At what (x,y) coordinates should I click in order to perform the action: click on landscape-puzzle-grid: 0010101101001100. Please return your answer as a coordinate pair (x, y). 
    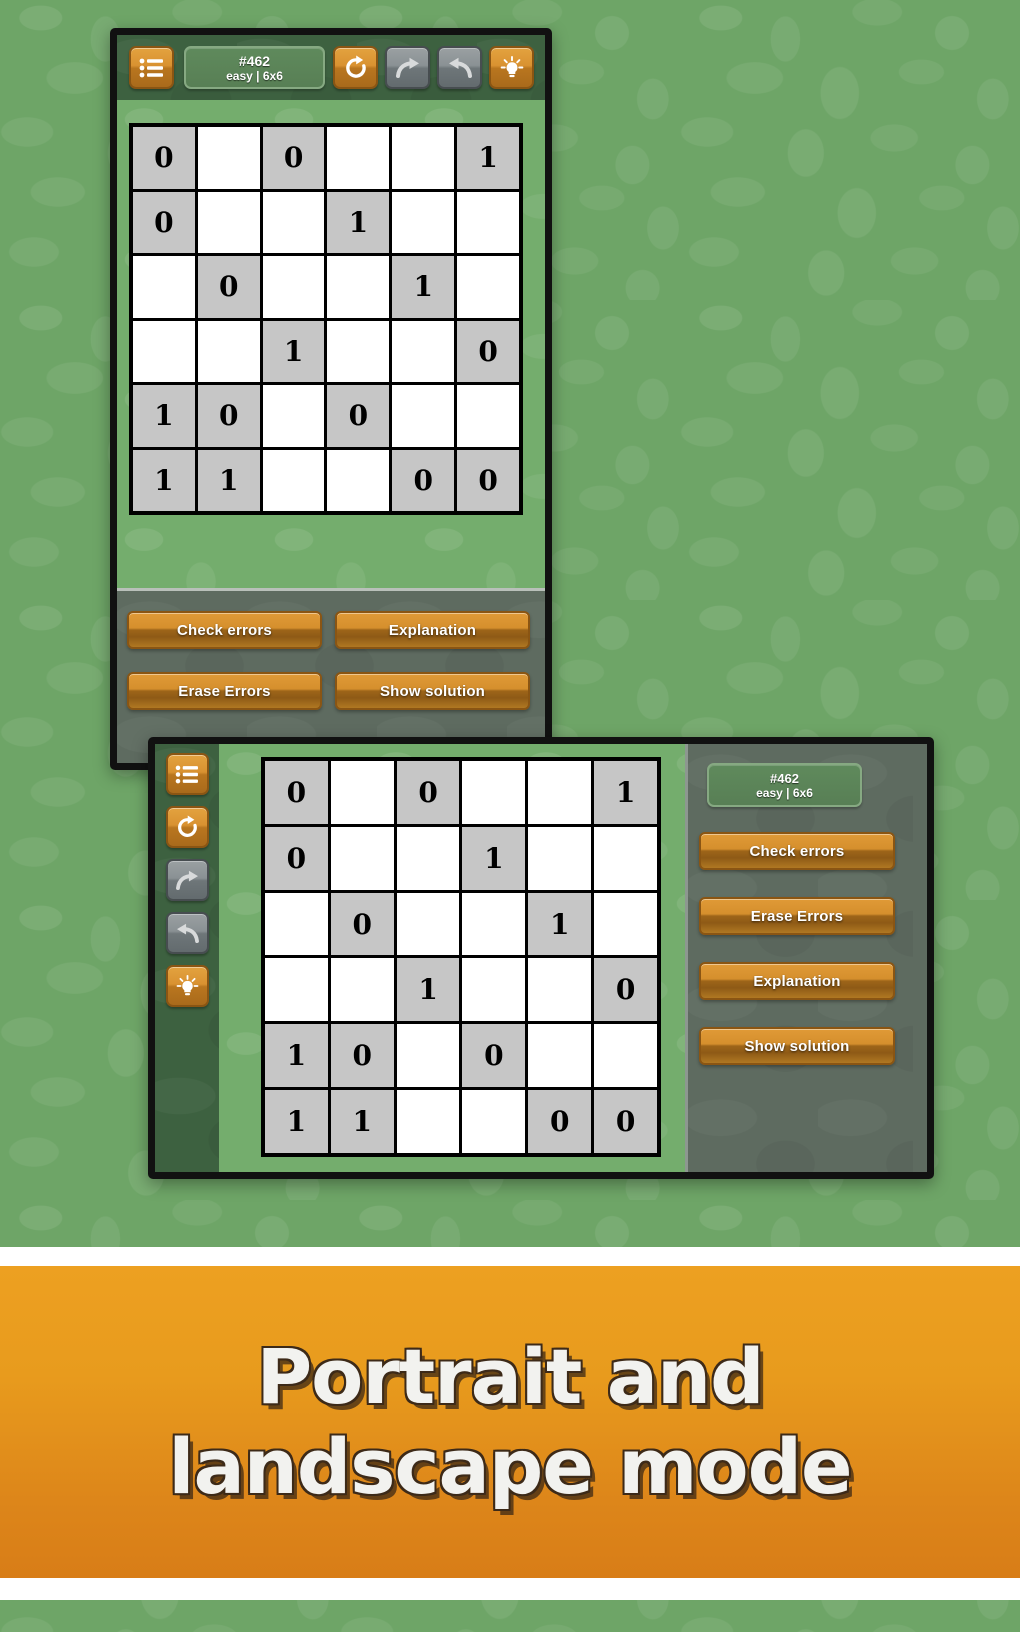
    Looking at the image, I should click on (461, 957).